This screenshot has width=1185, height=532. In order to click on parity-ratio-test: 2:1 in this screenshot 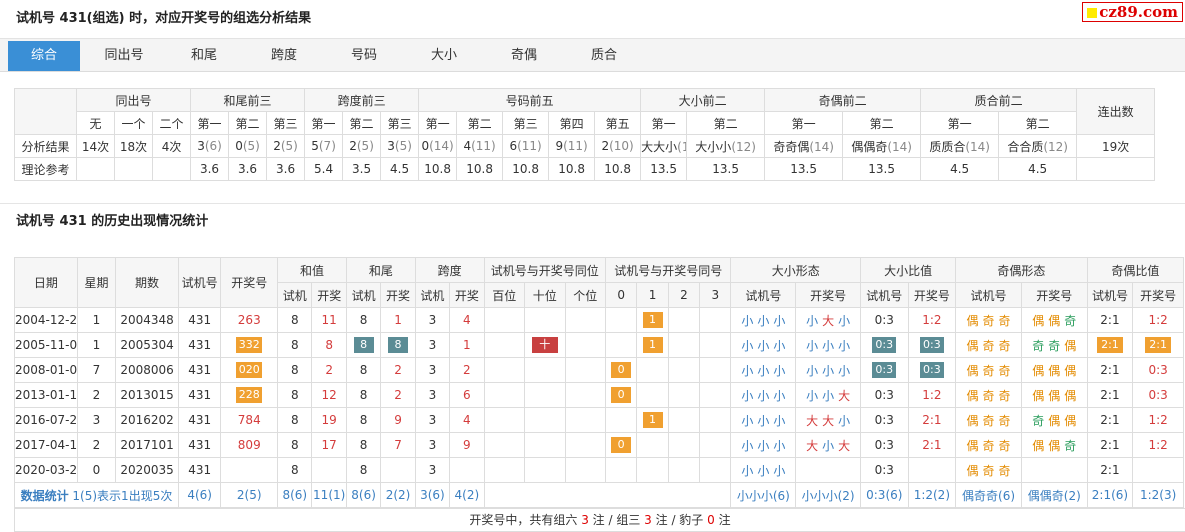, I will do `click(1110, 320)`.